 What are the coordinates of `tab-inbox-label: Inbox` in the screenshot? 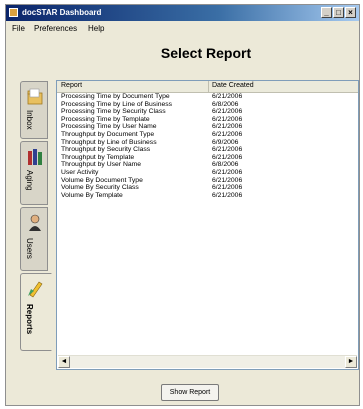 It's located at (29, 120).